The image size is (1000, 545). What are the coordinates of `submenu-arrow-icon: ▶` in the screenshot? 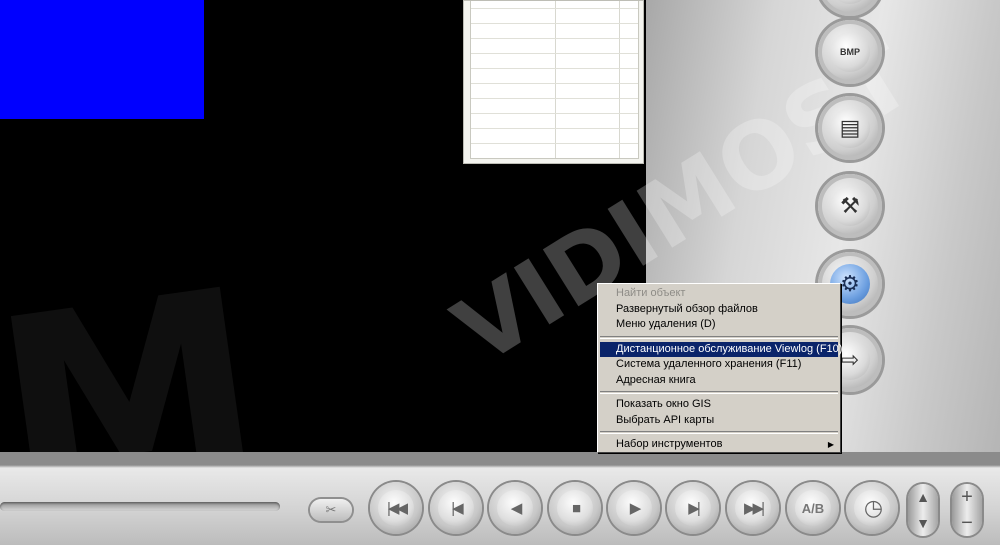 It's located at (830, 444).